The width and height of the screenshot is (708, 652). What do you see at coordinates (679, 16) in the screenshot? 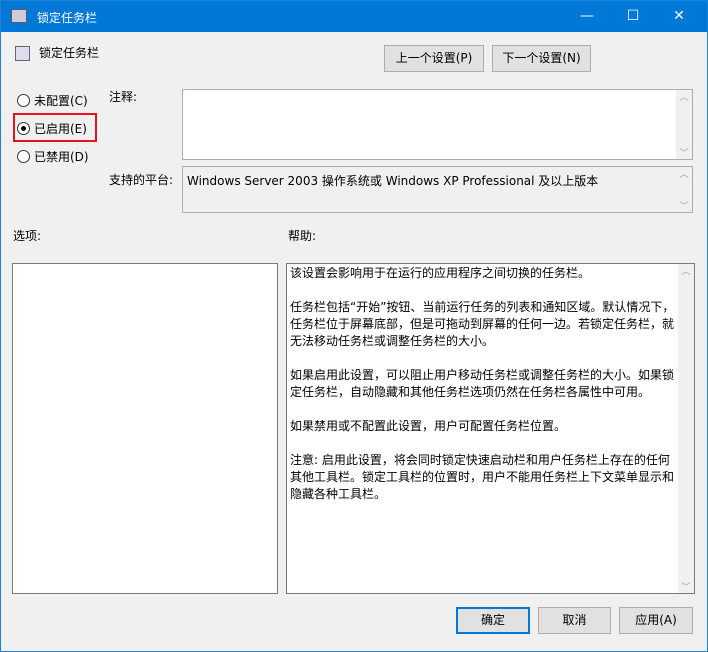
I see `close-button: ✕` at bounding box center [679, 16].